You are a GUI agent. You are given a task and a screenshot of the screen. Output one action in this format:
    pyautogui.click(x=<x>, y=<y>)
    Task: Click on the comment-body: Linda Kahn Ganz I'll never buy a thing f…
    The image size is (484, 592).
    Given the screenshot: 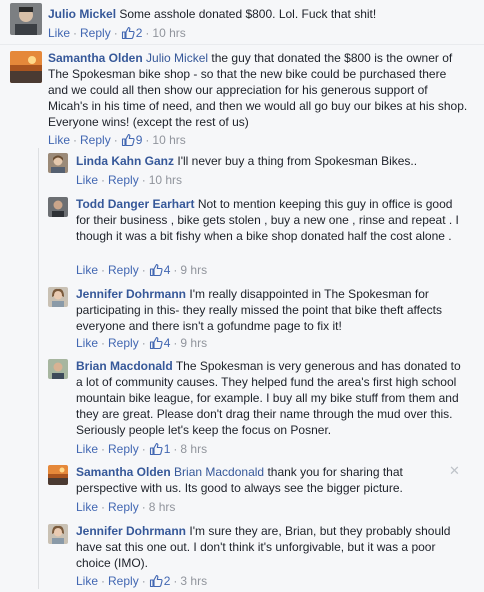 What is the action you would take?
    pyautogui.click(x=272, y=161)
    